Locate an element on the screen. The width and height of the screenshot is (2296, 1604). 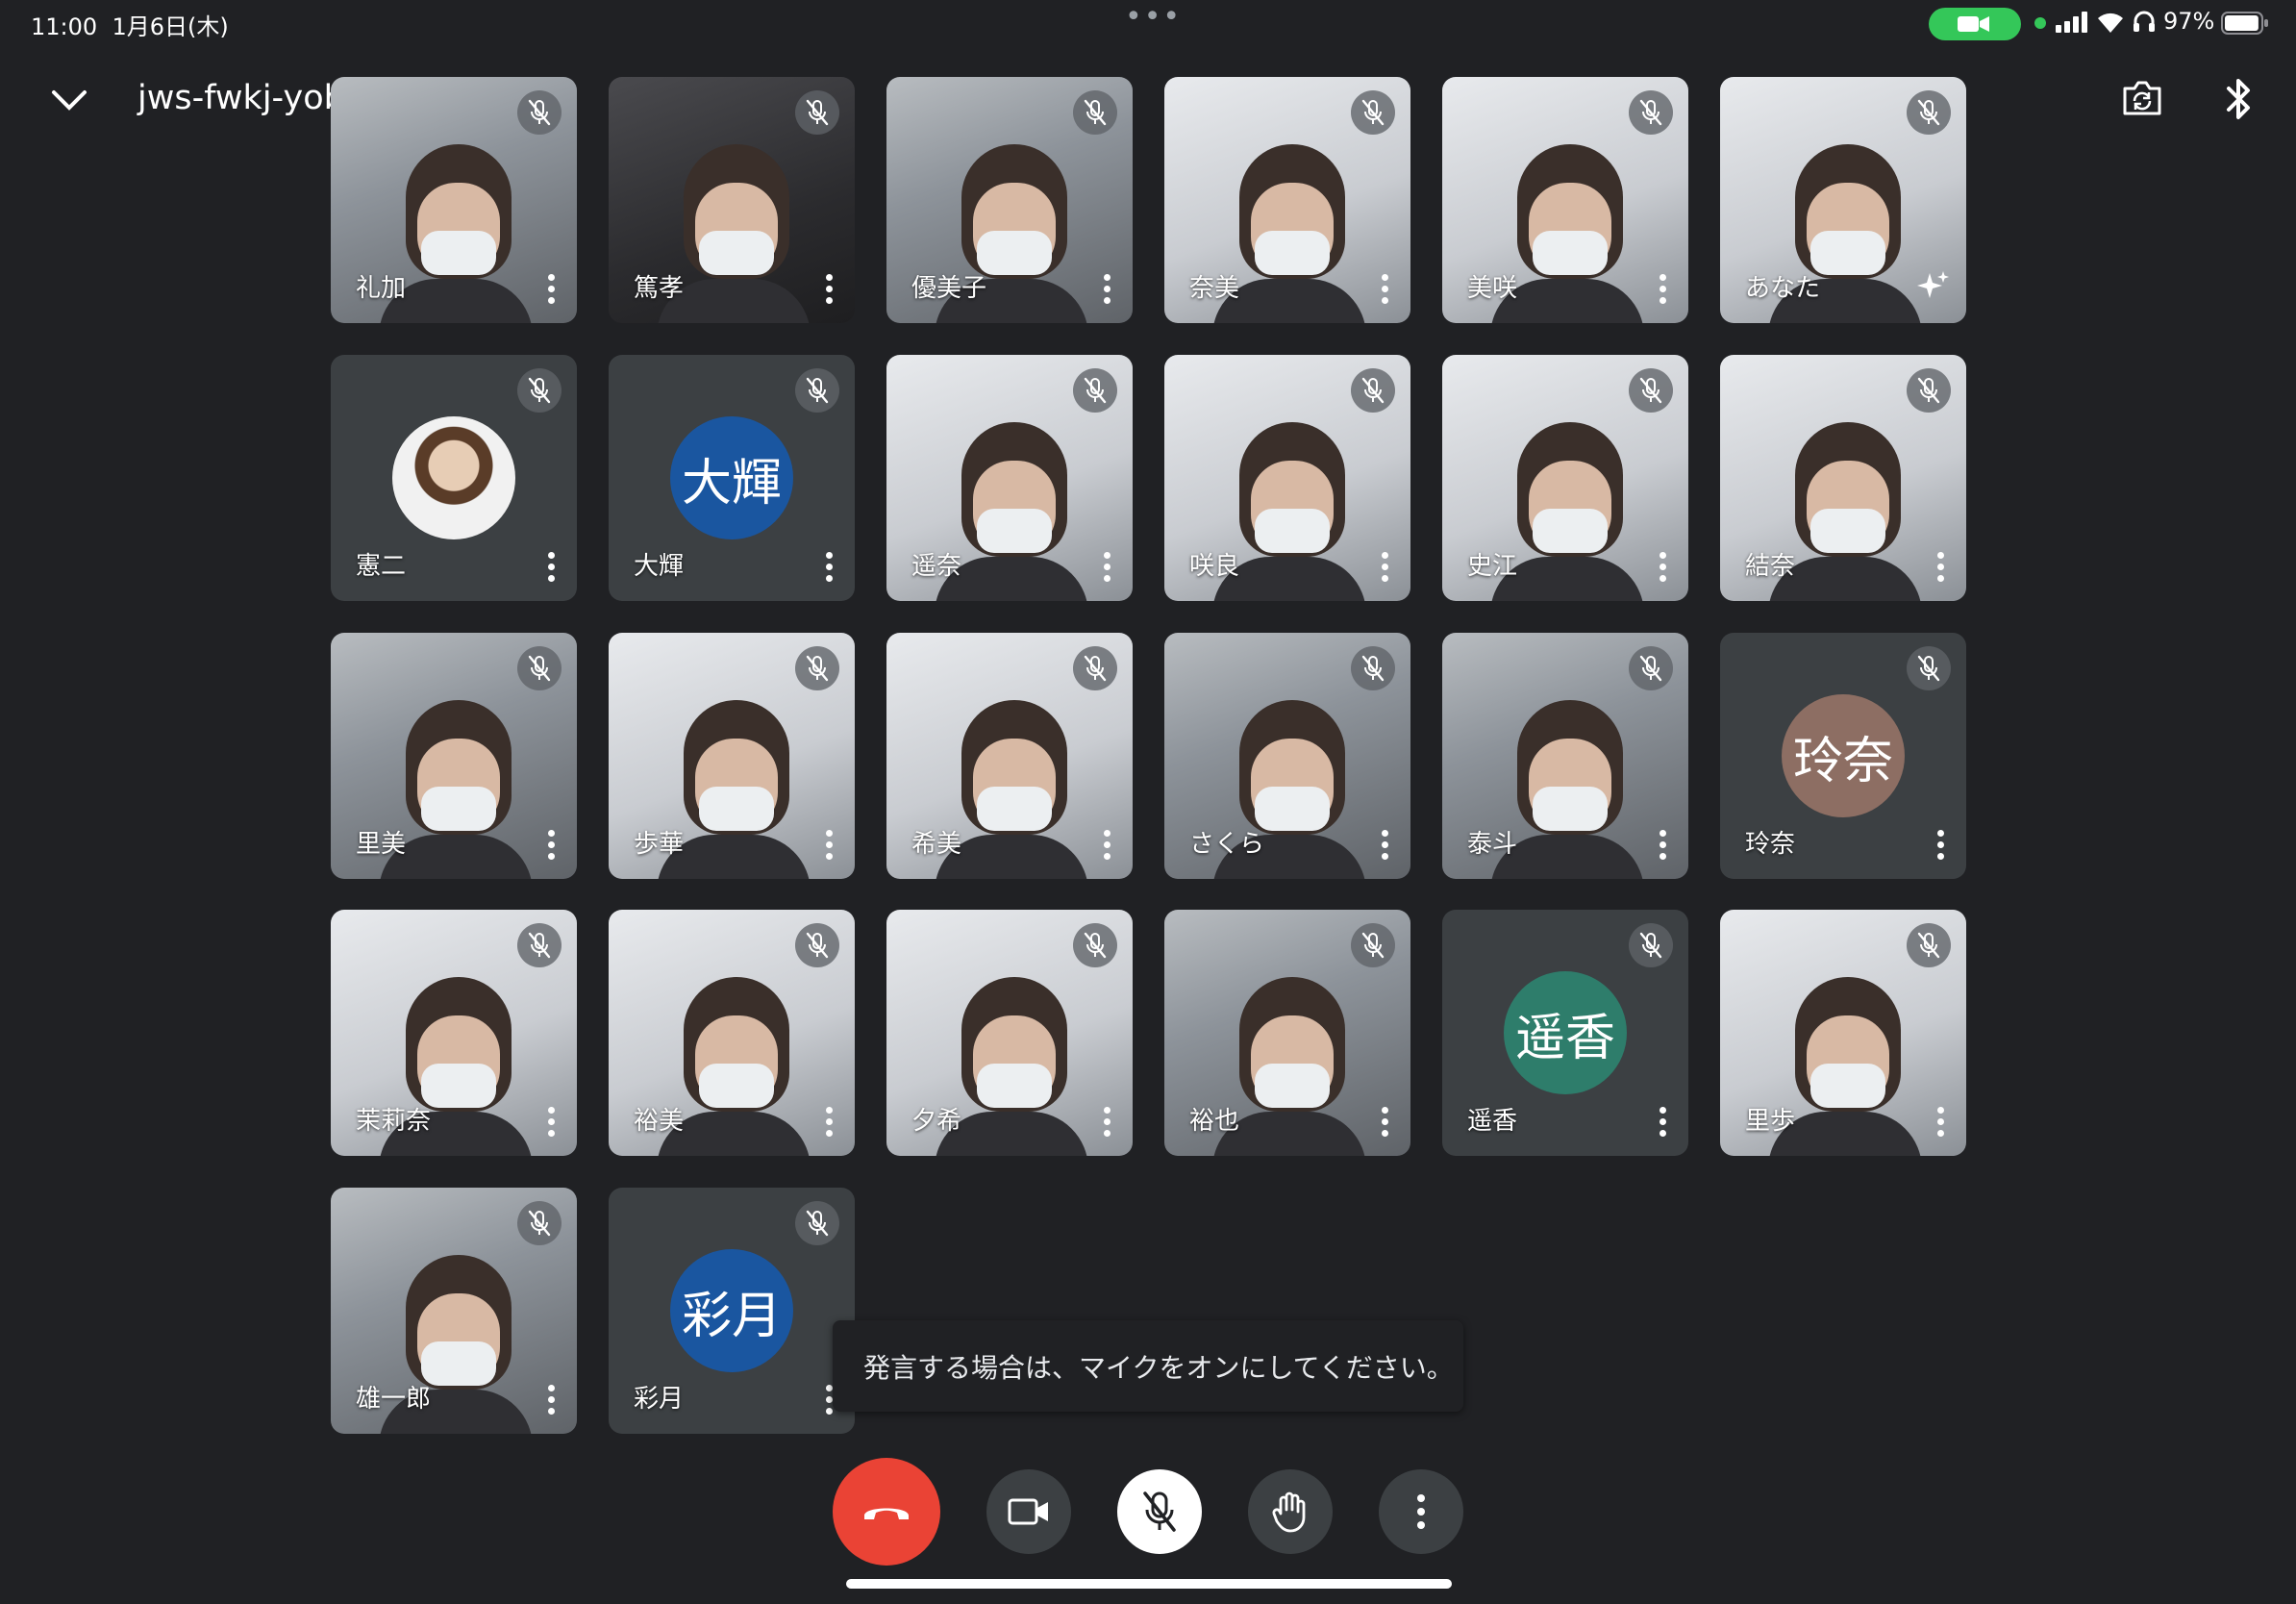
microphone-toggle-button is located at coordinates (1159, 1511).